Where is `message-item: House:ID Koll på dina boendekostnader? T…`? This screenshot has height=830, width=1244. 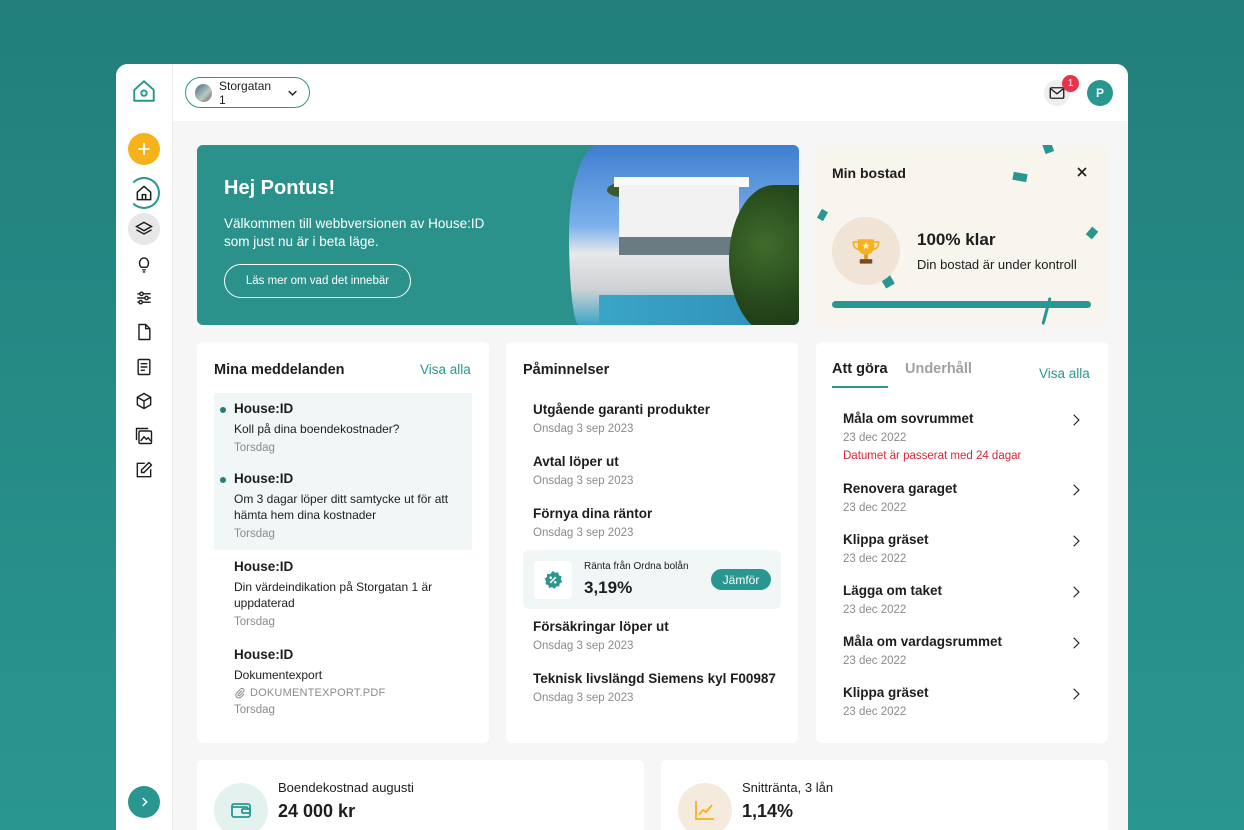 message-item: House:ID Koll på dina boendekostnader? T… is located at coordinates (343, 427).